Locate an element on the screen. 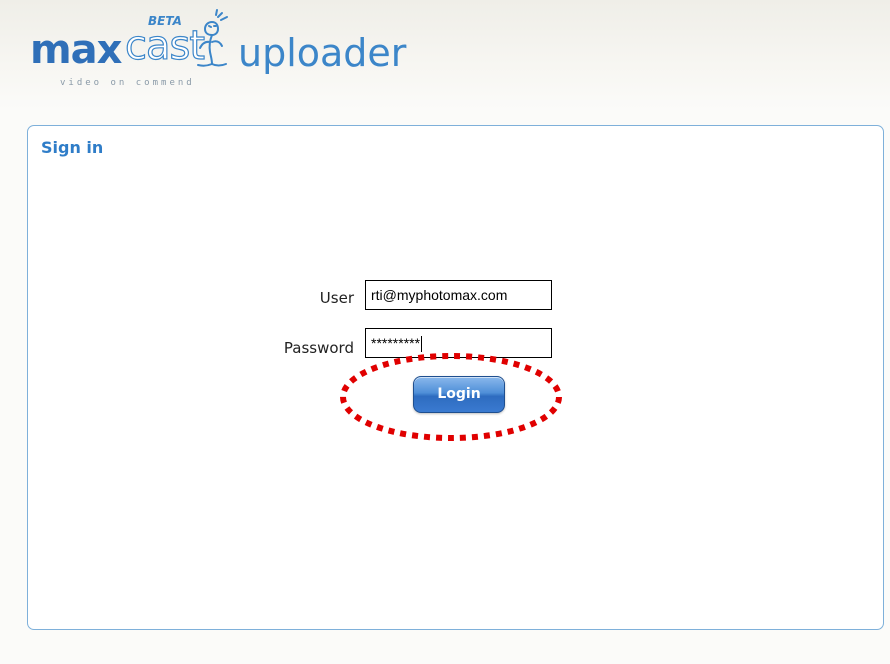 Image resolution: width=890 pixels, height=664 pixels. password-label: Password is located at coordinates (318, 348).